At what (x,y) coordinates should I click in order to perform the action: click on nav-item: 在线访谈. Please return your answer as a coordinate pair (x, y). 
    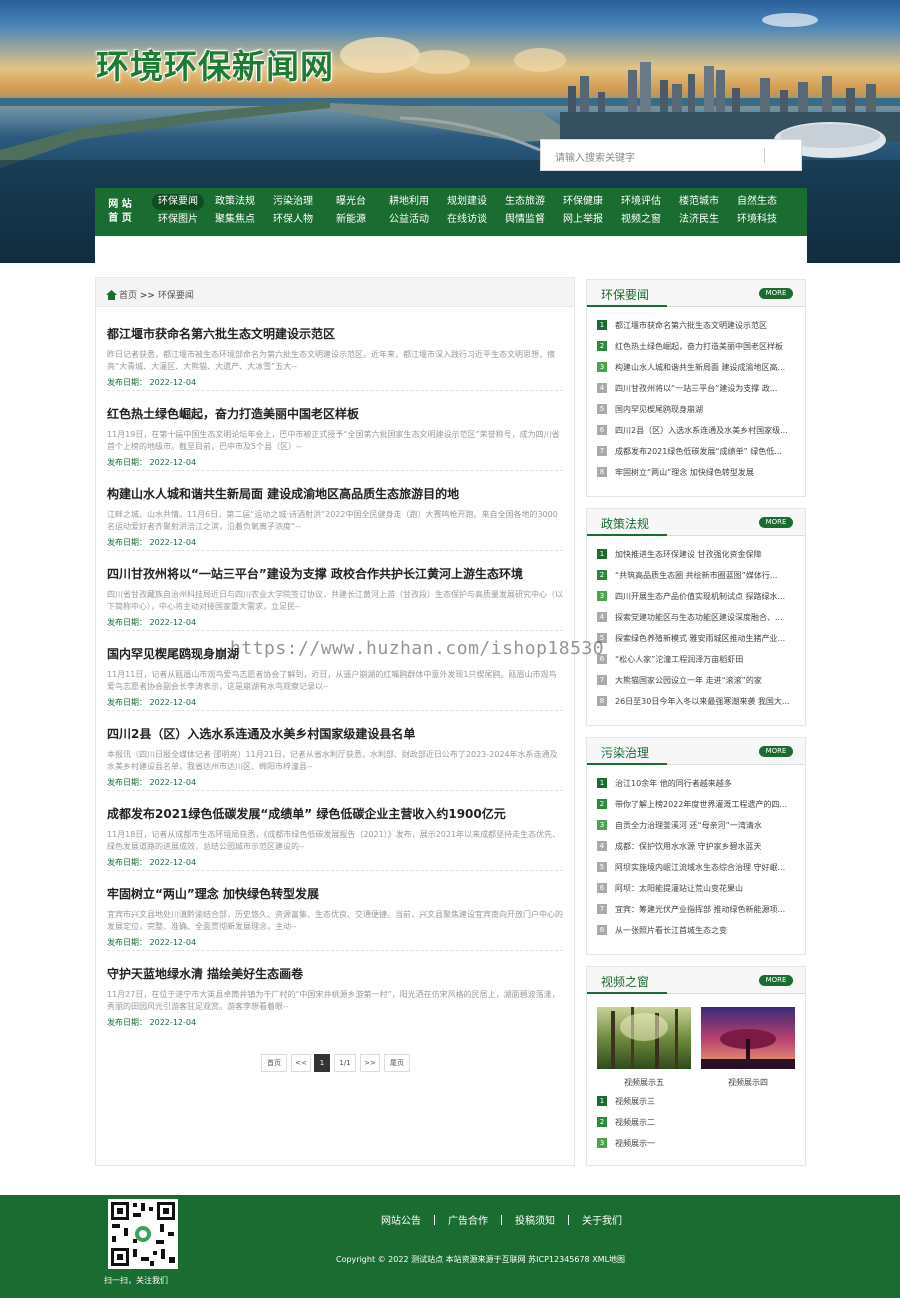
    Looking at the image, I should click on (467, 220).